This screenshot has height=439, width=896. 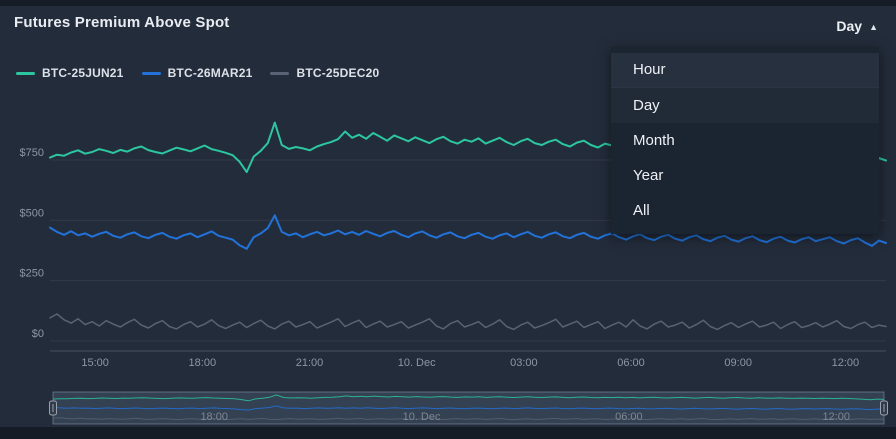 I want to click on x-axis-label: 21:00, so click(x=310, y=363).